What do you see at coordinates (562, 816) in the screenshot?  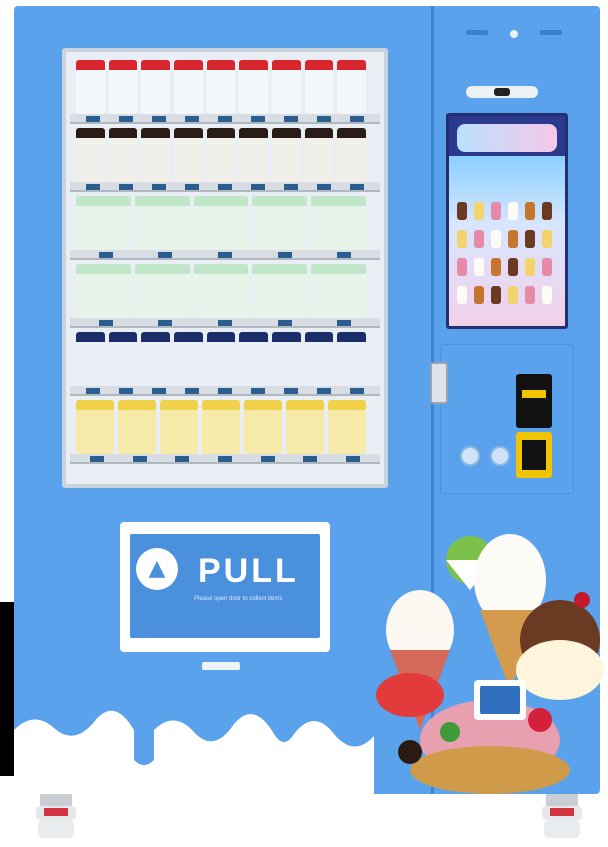 I see `caster-foot-right` at bounding box center [562, 816].